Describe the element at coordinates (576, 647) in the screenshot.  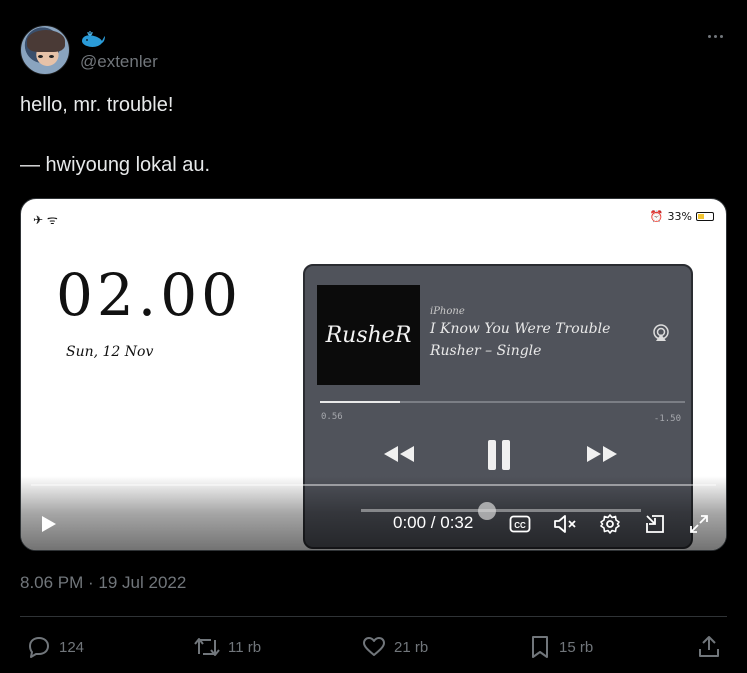
I see `bookmark-count: 15 rb` at that location.